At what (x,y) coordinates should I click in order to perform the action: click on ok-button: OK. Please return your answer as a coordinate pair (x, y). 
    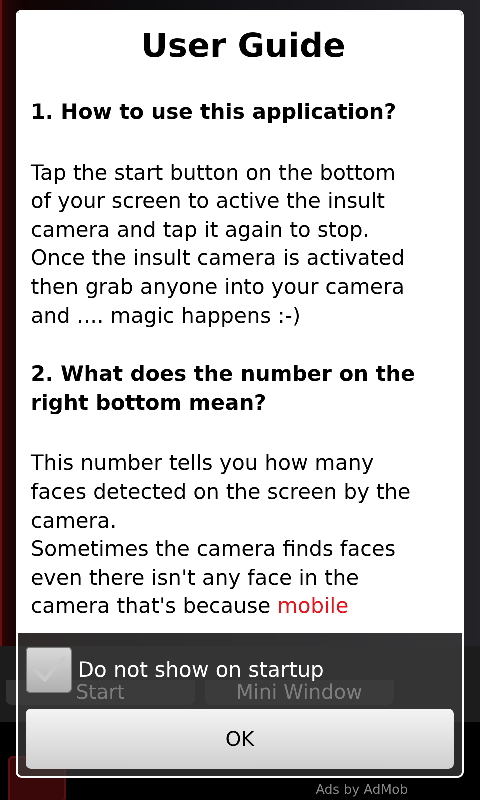
    Looking at the image, I should click on (240, 739).